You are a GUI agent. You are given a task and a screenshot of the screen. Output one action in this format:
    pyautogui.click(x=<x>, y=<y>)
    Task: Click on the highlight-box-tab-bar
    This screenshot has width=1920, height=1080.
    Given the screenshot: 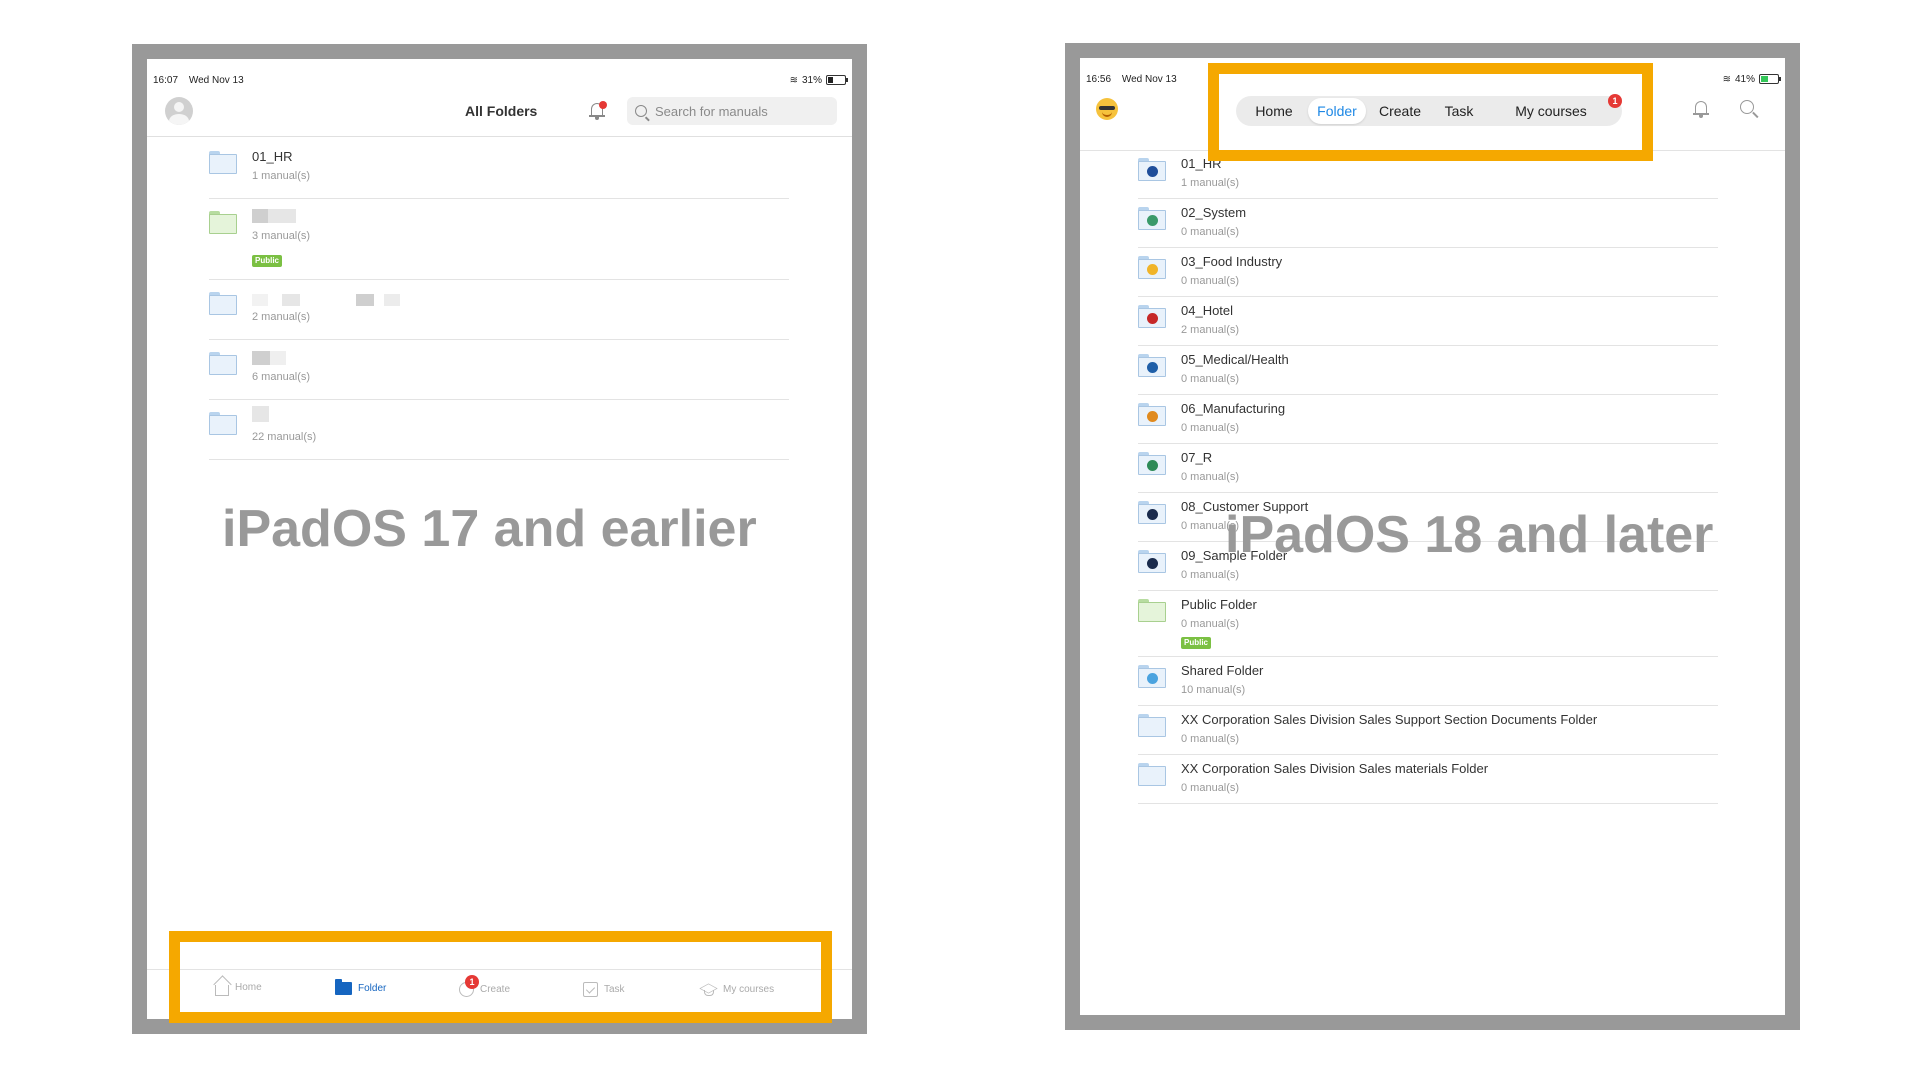 What is the action you would take?
    pyautogui.click(x=500, y=977)
    